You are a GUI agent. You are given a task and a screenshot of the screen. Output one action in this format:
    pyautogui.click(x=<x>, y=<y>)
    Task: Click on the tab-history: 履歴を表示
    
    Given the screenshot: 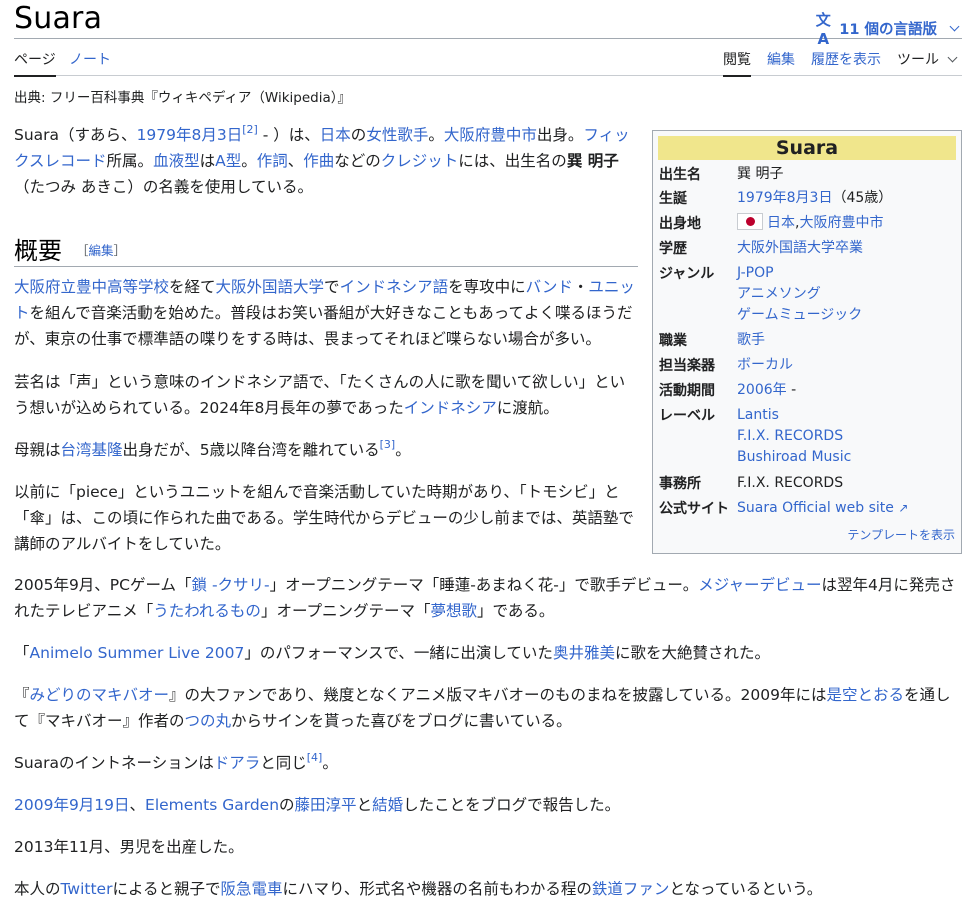 What is the action you would take?
    pyautogui.click(x=846, y=59)
    